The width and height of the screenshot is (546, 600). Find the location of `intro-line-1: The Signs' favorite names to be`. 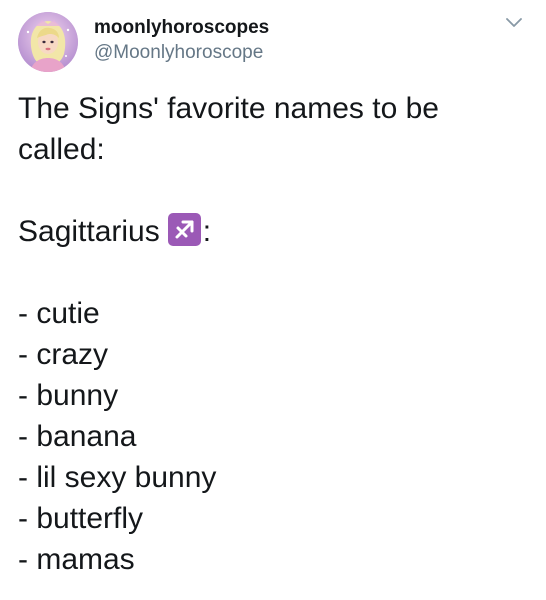

intro-line-1: The Signs' favorite names to be is located at coordinates (228, 108).